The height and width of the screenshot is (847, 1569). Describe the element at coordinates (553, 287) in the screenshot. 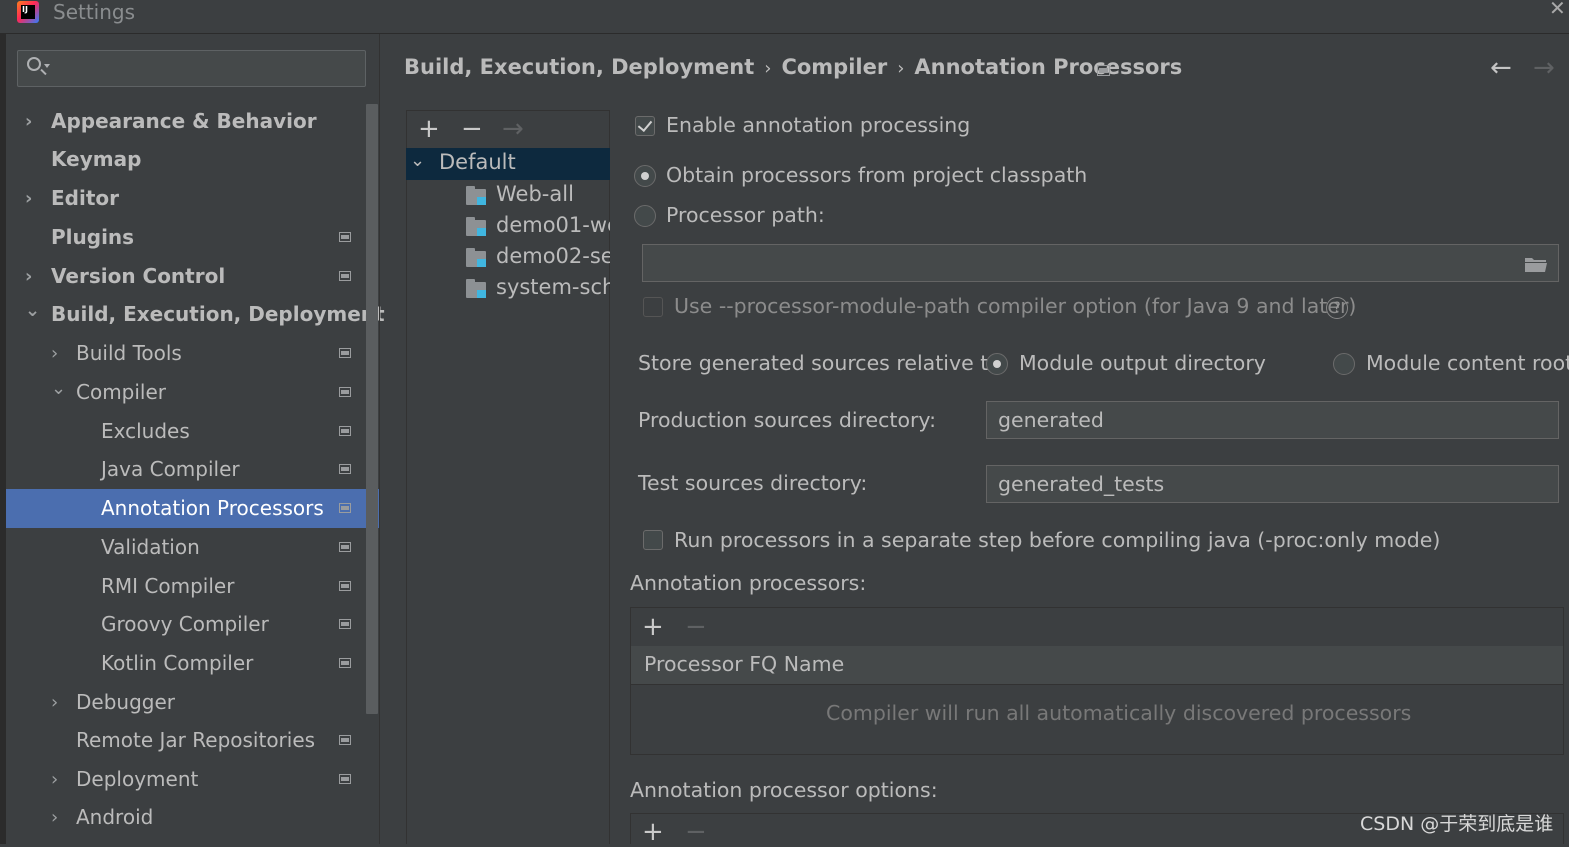

I see `module-label: system-schedule` at that location.